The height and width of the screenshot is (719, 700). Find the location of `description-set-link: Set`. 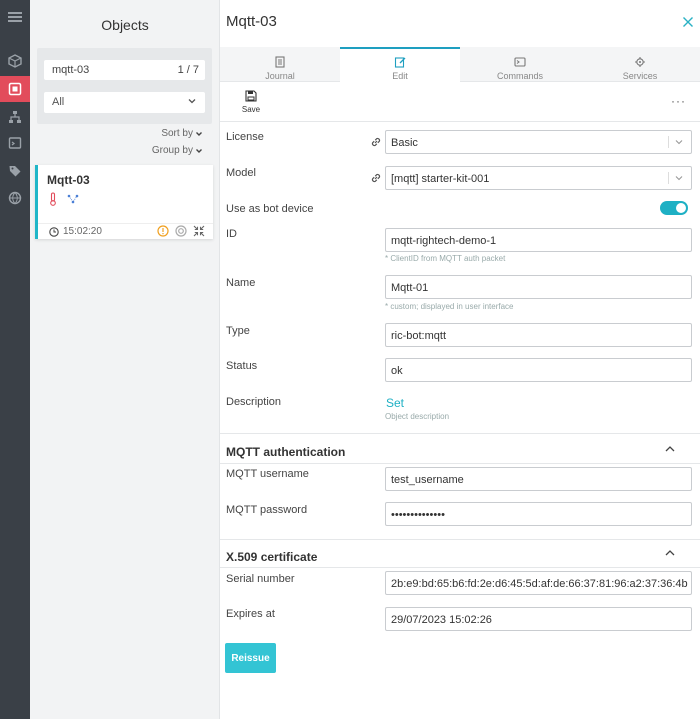

description-set-link: Set is located at coordinates (395, 403).